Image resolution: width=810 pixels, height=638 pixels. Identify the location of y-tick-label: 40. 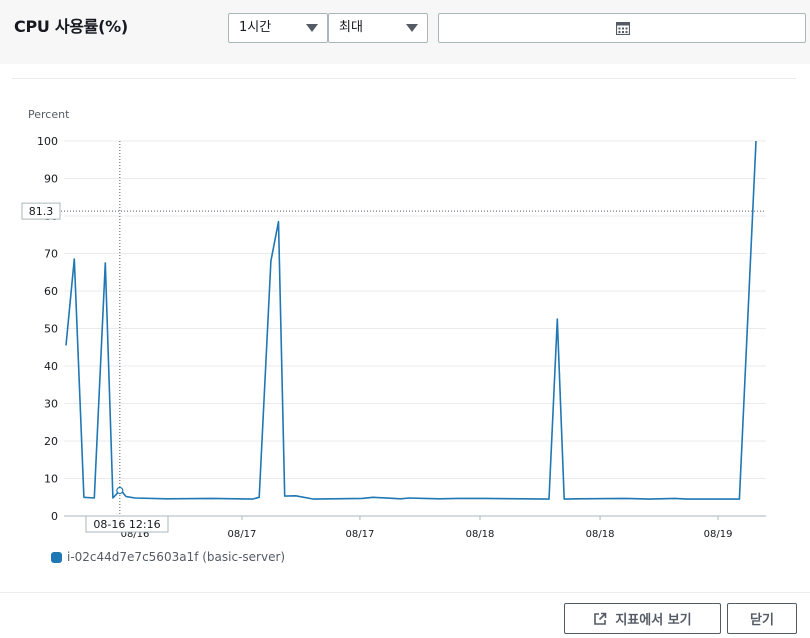
(51, 366).